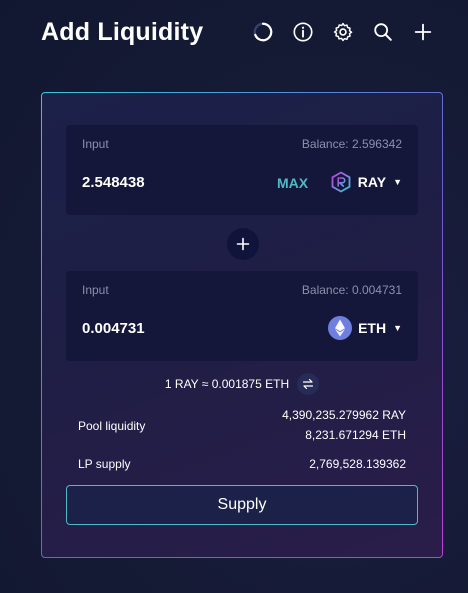 This screenshot has width=468, height=593. What do you see at coordinates (344, 425) in the screenshot?
I see `pool-liquidity-values: 4,390,235.279962 RAY 8,231.671294 ETH` at bounding box center [344, 425].